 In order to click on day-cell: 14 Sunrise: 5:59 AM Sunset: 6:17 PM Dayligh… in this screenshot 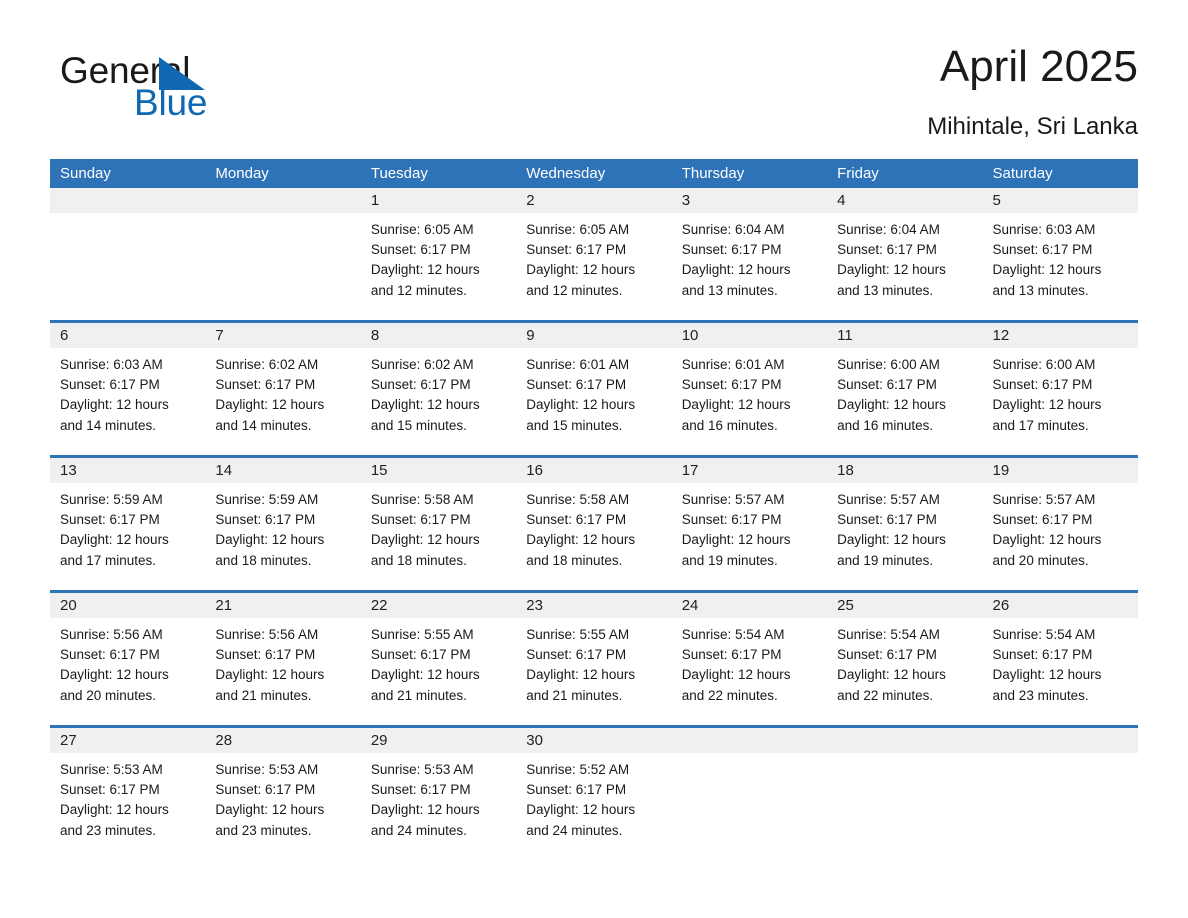, I will do `click(283, 524)`.